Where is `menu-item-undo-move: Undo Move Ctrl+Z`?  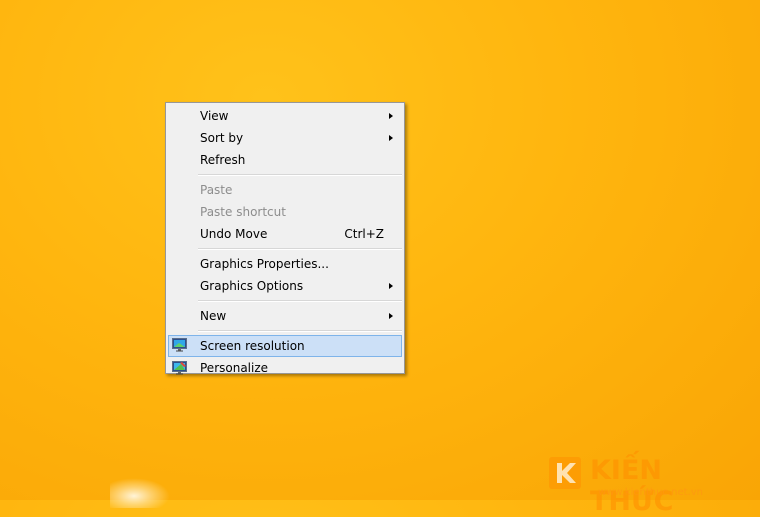 menu-item-undo-move: Undo Move Ctrl+Z is located at coordinates (285, 234).